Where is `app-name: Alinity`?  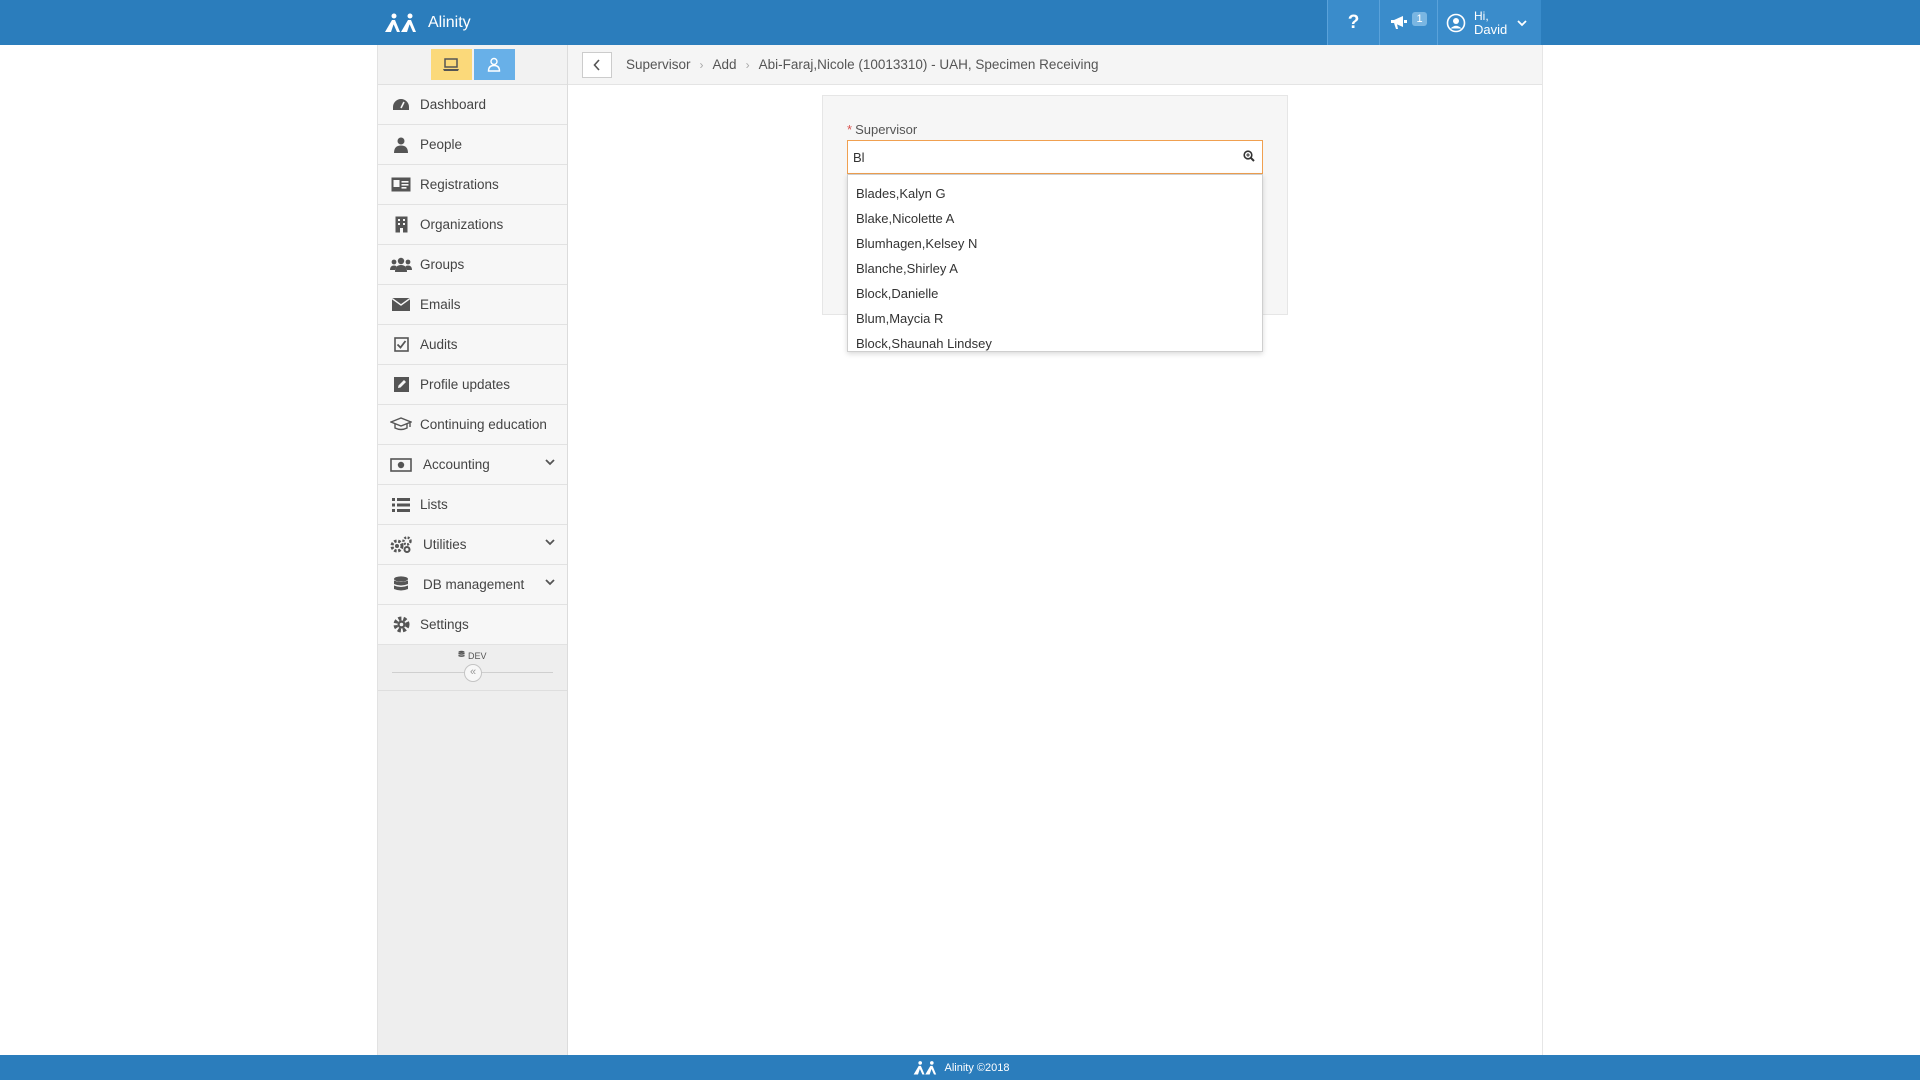 app-name: Alinity is located at coordinates (449, 22).